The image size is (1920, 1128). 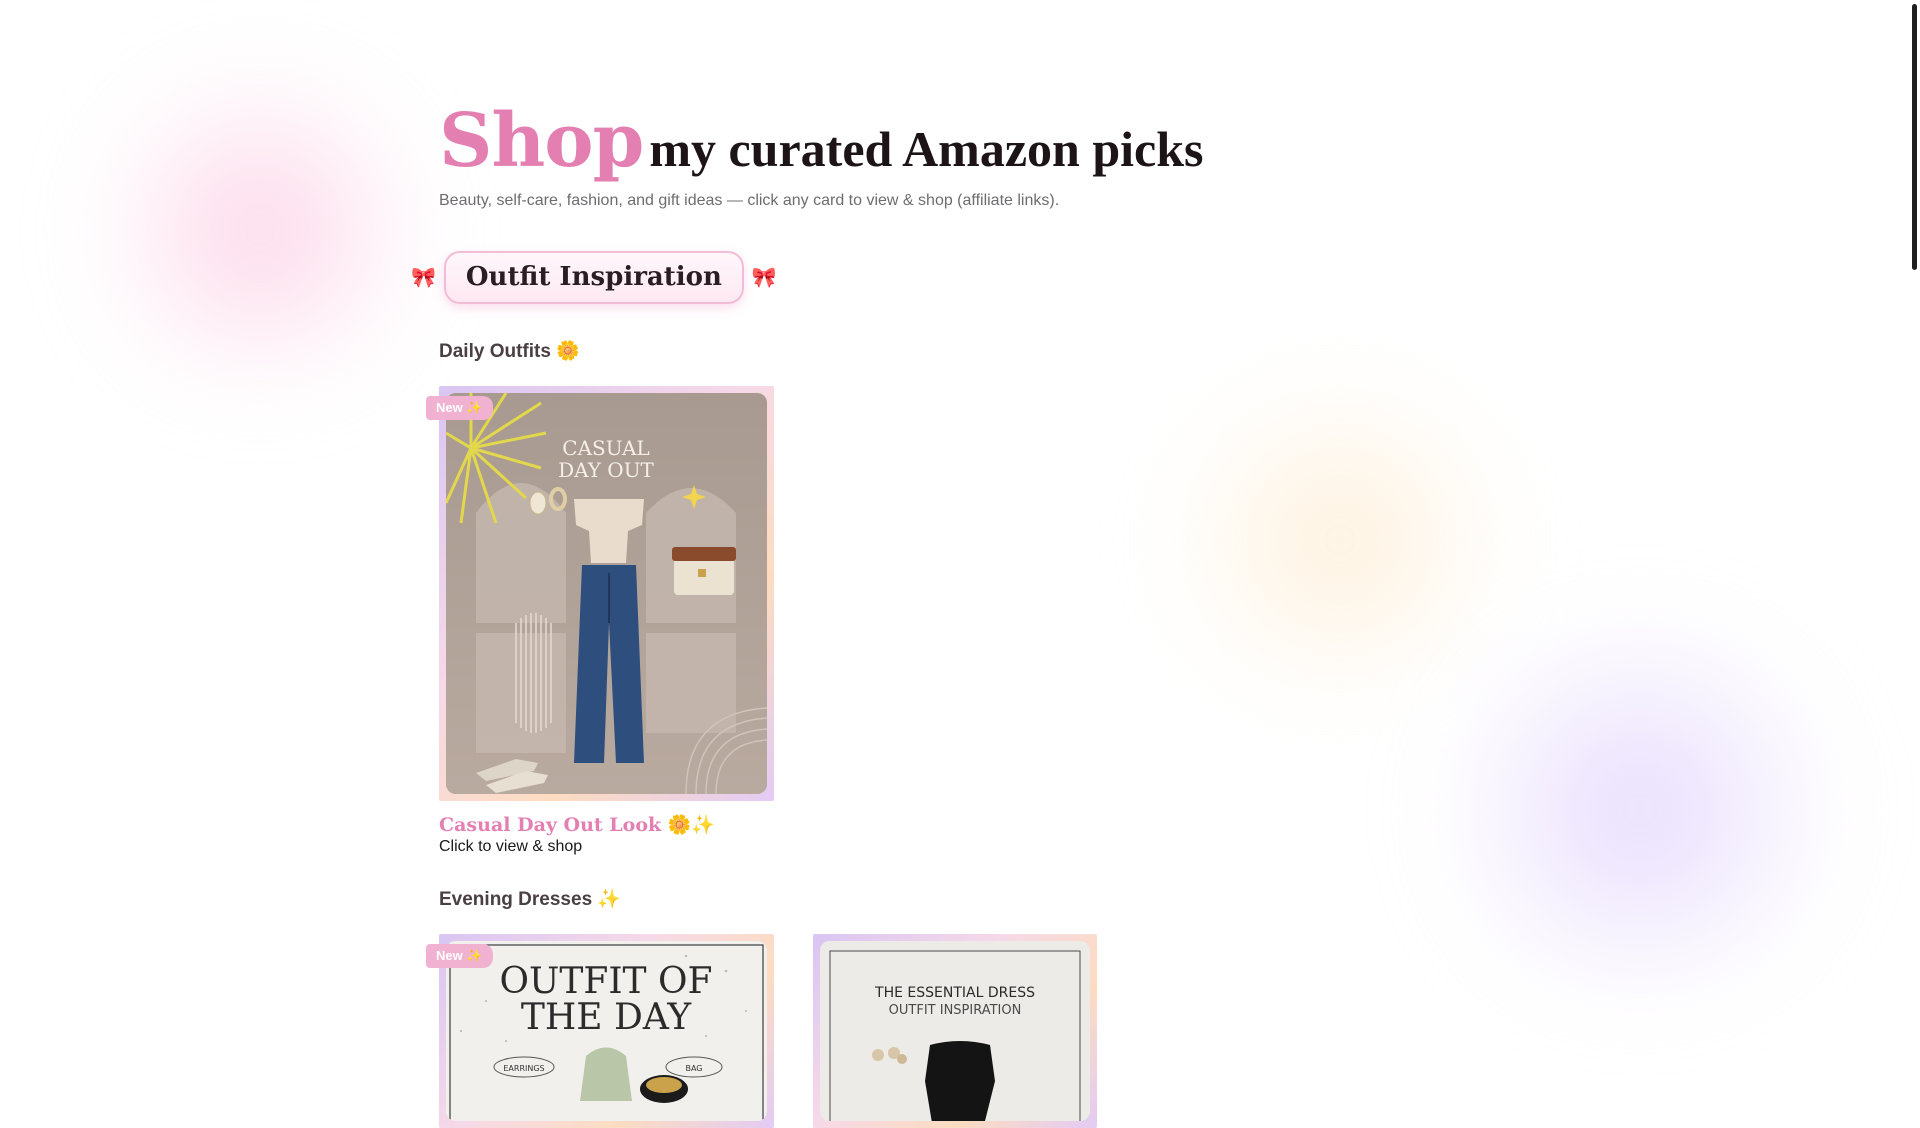 What do you see at coordinates (764, 277) in the screenshot?
I see `bow-icon-right: 🎀` at bounding box center [764, 277].